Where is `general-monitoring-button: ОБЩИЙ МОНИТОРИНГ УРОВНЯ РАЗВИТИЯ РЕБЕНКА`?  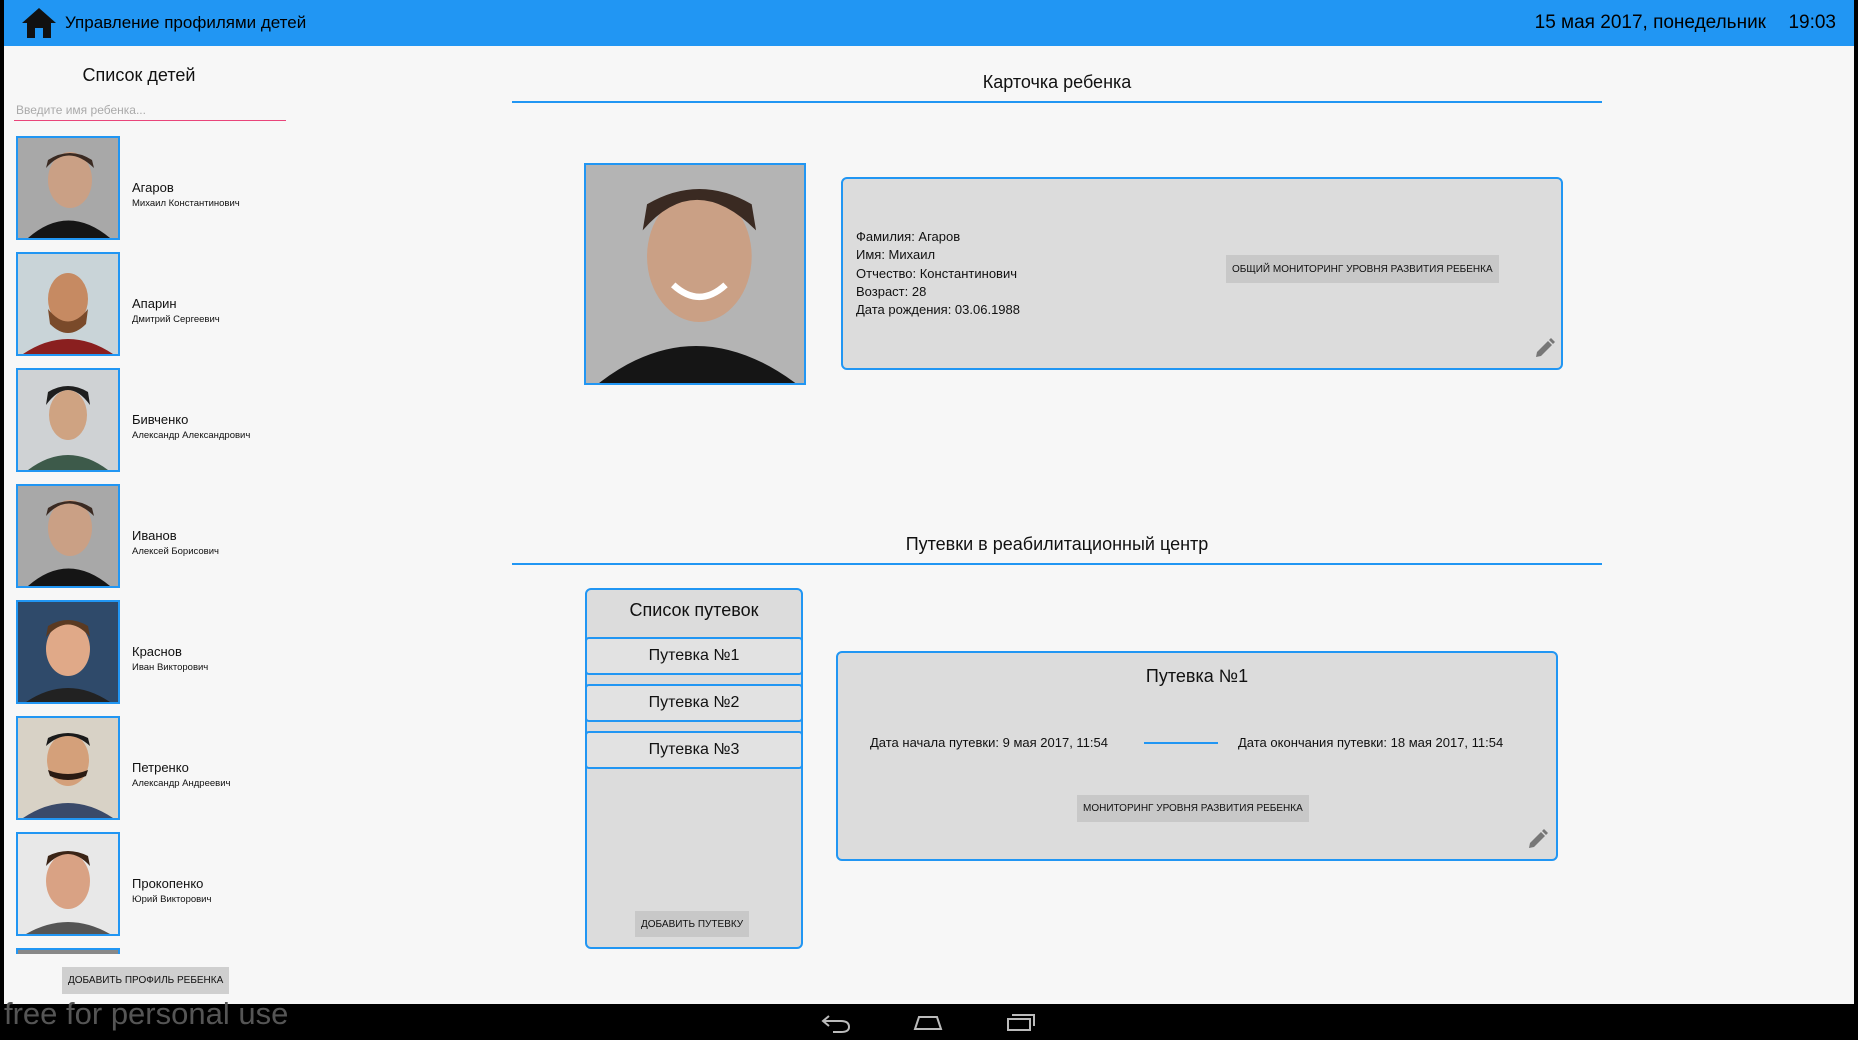 general-monitoring-button: ОБЩИЙ МОНИТОРИНГ УРОВНЯ РАЗВИТИЯ РЕБЕНКА is located at coordinates (1362, 269).